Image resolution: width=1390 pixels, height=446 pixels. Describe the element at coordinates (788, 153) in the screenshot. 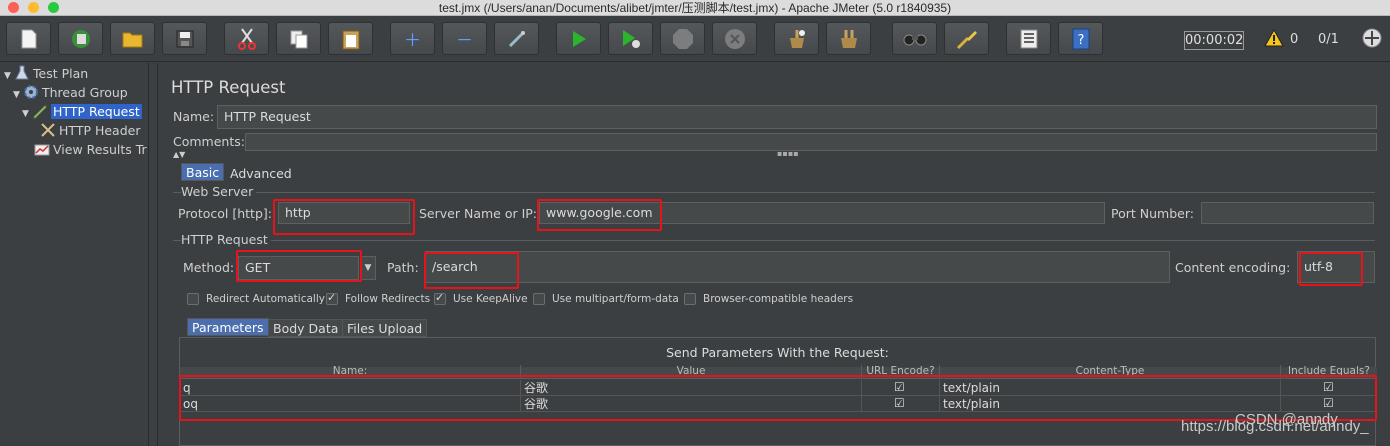

I see `resize-grip-icon: ▪▪▪▪` at that location.